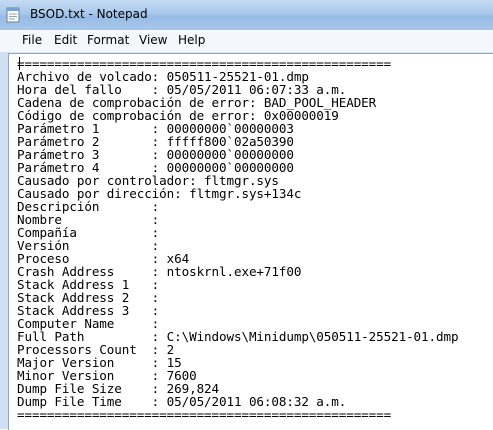  I want to click on menu-bar: File Edit Format View Help, so click(246, 41).